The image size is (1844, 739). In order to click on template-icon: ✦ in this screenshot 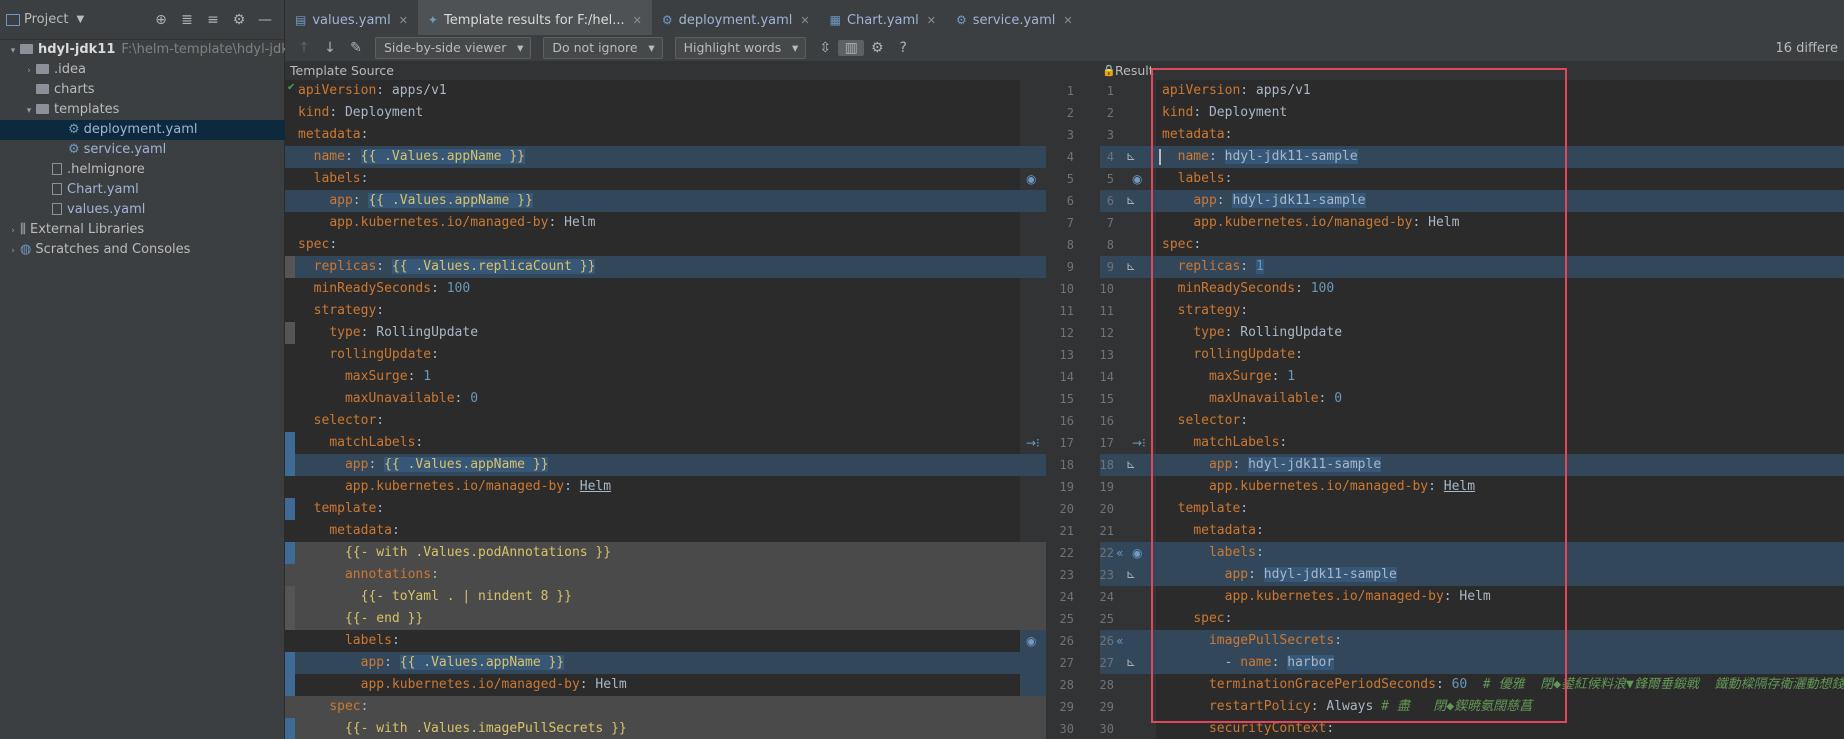, I will do `click(432, 20)`.